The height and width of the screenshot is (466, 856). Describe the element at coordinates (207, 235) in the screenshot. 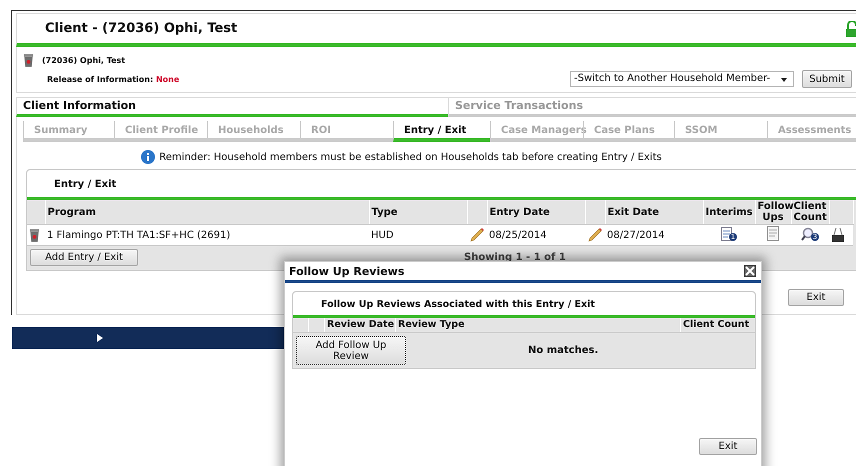

I see `table-cell: 1 Flamingo PT:TH TA1:SF+HC (2691)` at that location.